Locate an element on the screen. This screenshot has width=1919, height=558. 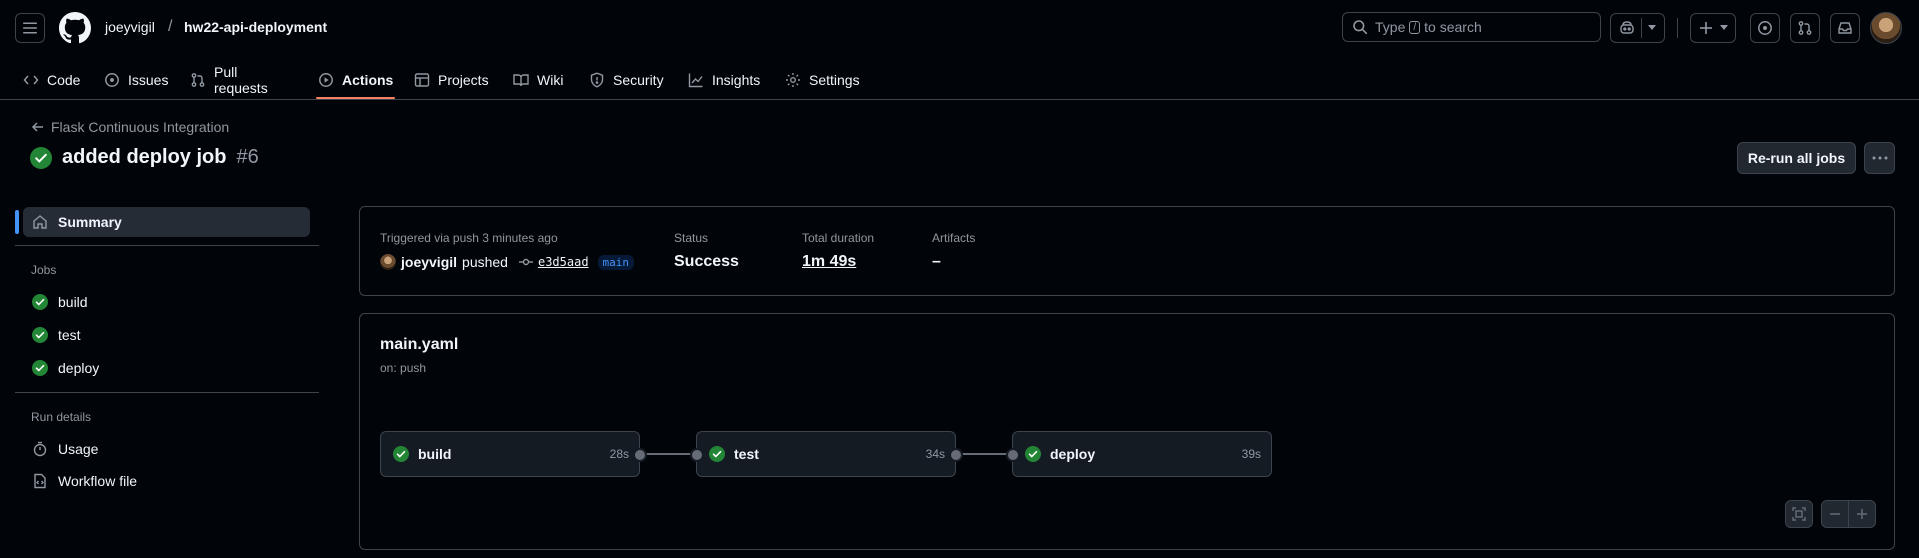
issues-button is located at coordinates (1765, 28).